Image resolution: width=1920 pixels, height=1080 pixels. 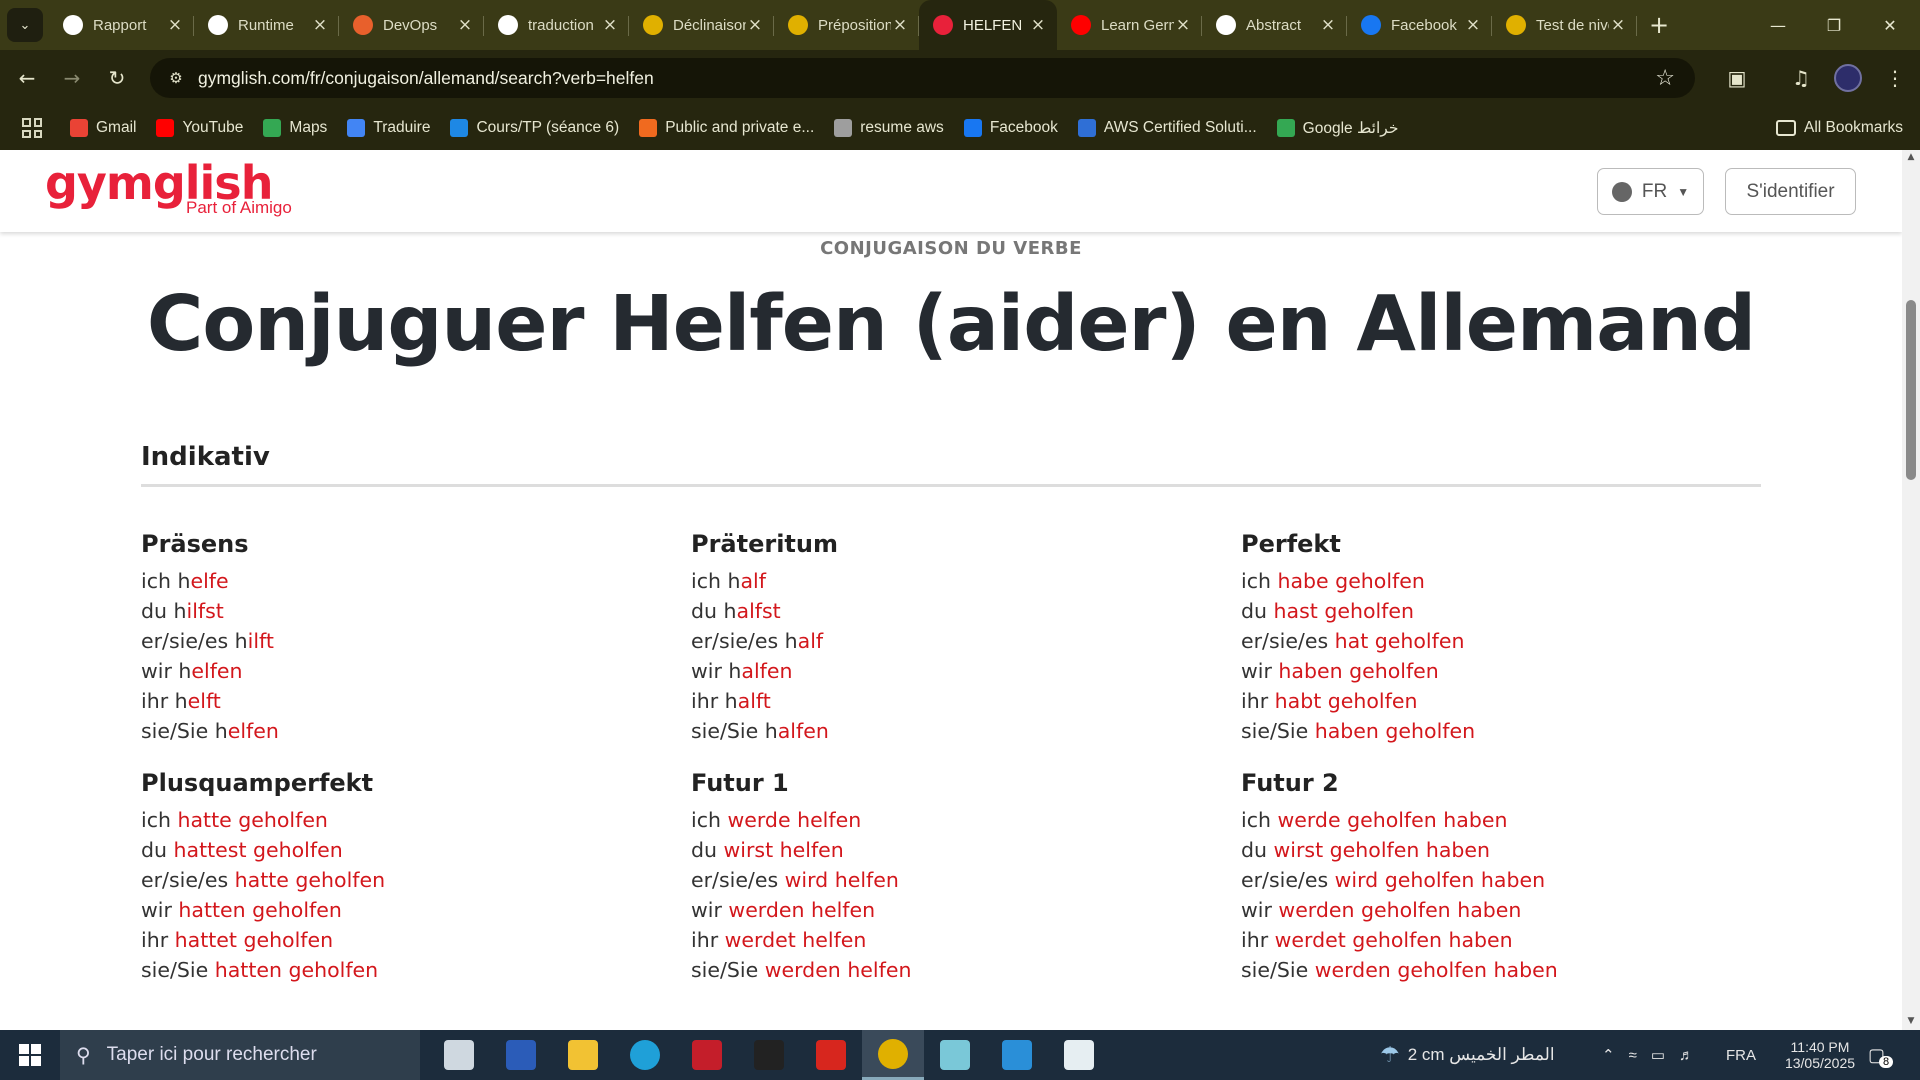 I want to click on language-selector: FR ▼, so click(x=1650, y=191).